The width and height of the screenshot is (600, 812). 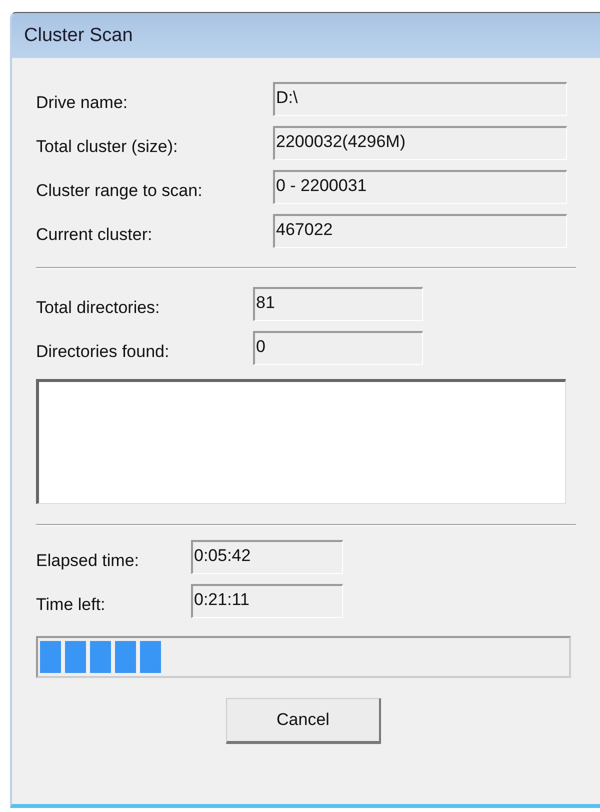 What do you see at coordinates (338, 348) in the screenshot?
I see `readonly-field: 0` at bounding box center [338, 348].